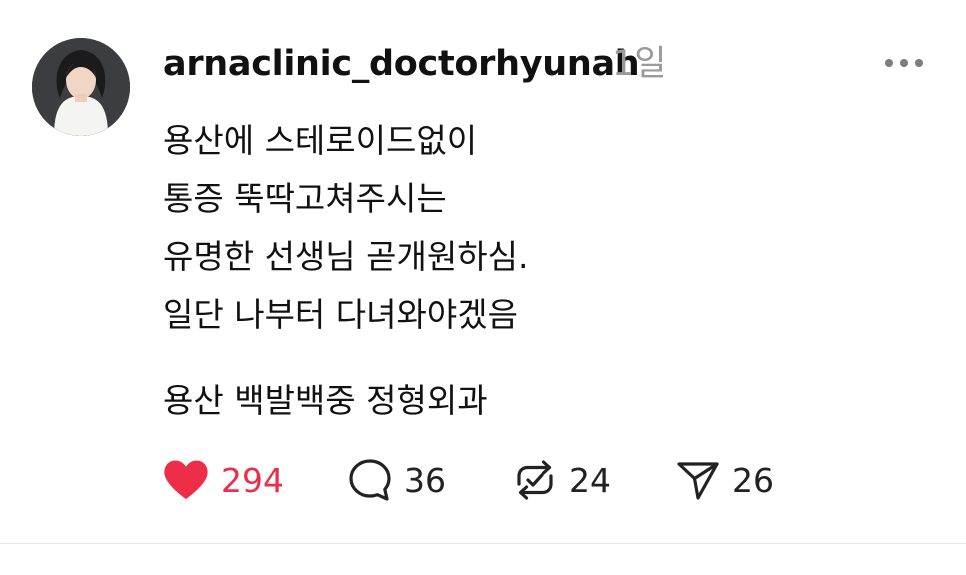 This screenshot has height=575, width=966. Describe the element at coordinates (590, 480) in the screenshot. I see `repost-count: 24` at that location.